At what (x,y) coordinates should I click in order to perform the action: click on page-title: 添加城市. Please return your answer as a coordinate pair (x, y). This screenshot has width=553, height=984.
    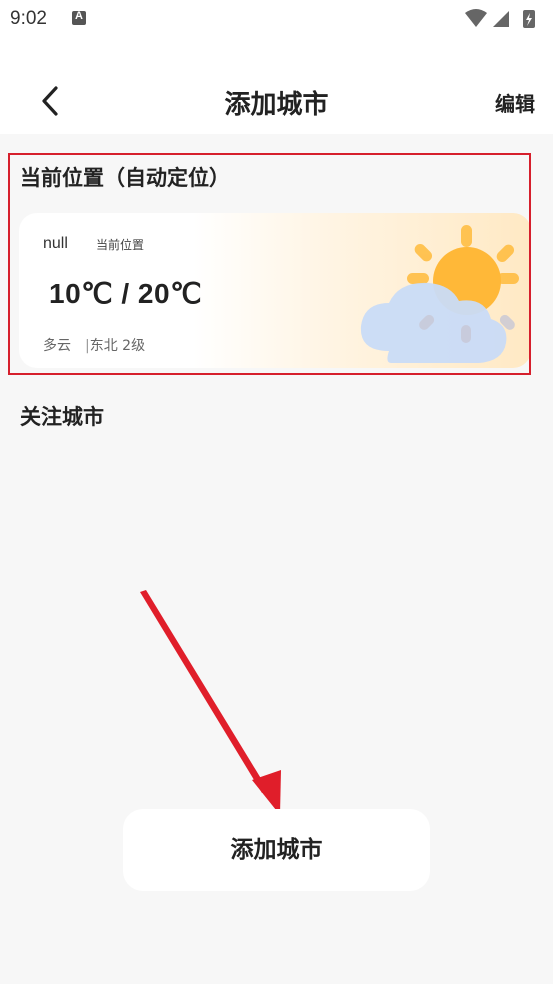
    Looking at the image, I should click on (276, 105).